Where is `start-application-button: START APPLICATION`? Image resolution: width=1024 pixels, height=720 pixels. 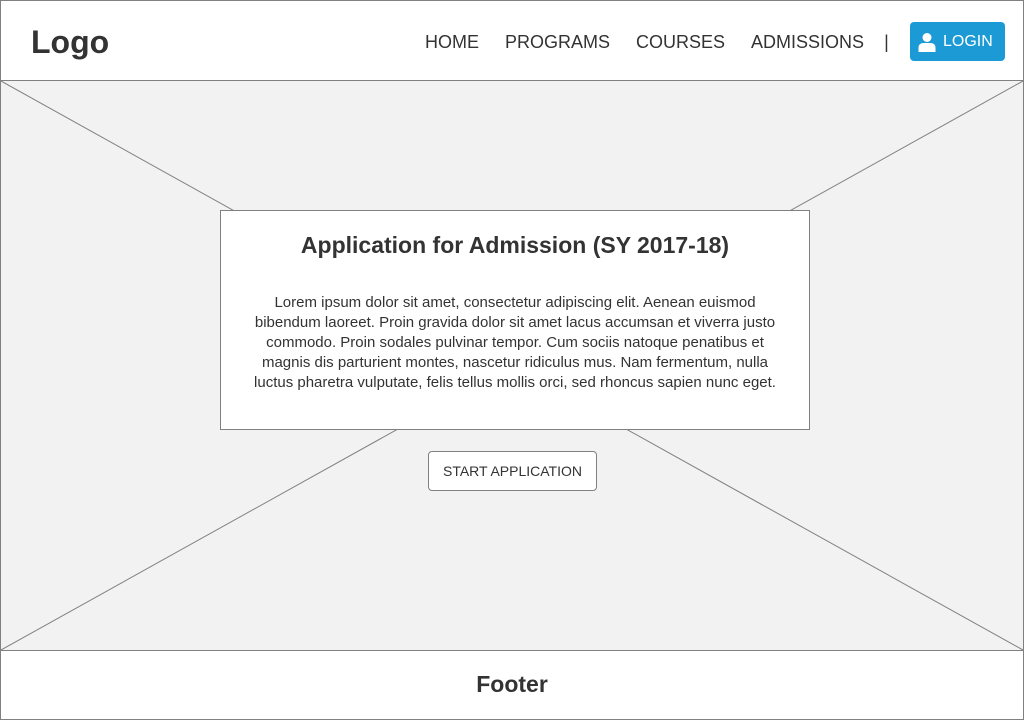
start-application-button: START APPLICATION is located at coordinates (512, 471).